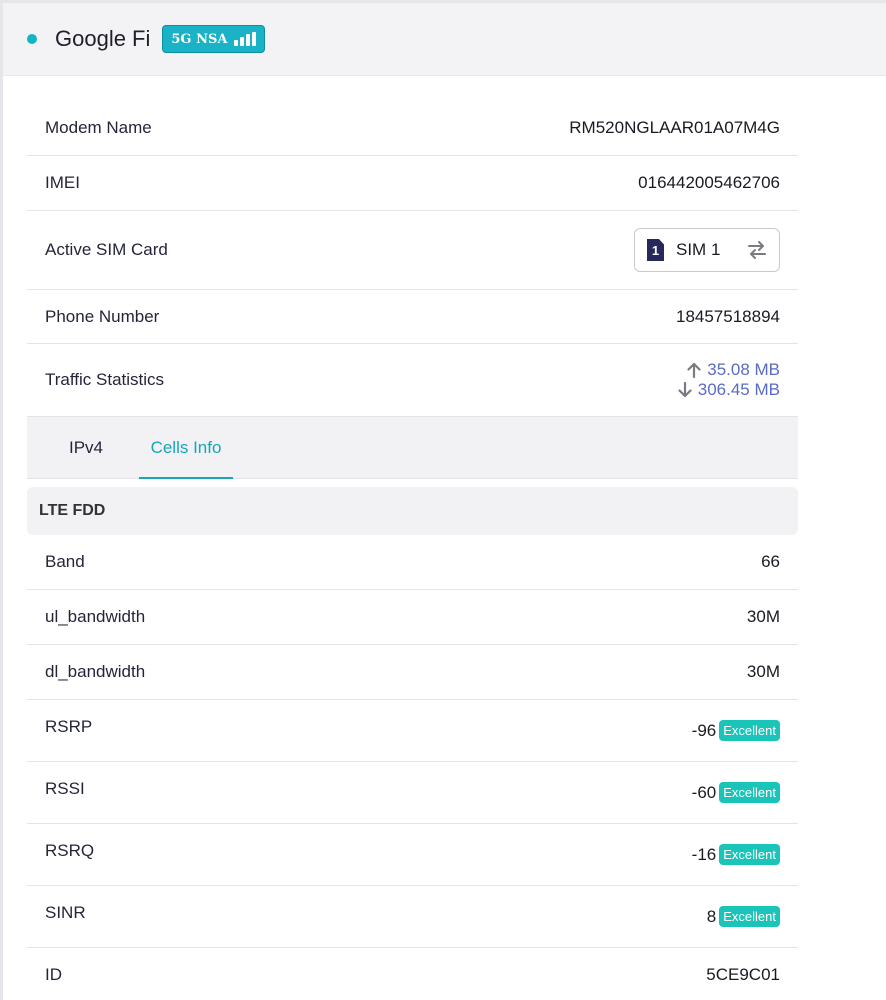 Image resolution: width=886 pixels, height=1000 pixels. Describe the element at coordinates (674, 127) in the screenshot. I see `modem-name-value: RM520NGLAAR01A07M4G` at that location.